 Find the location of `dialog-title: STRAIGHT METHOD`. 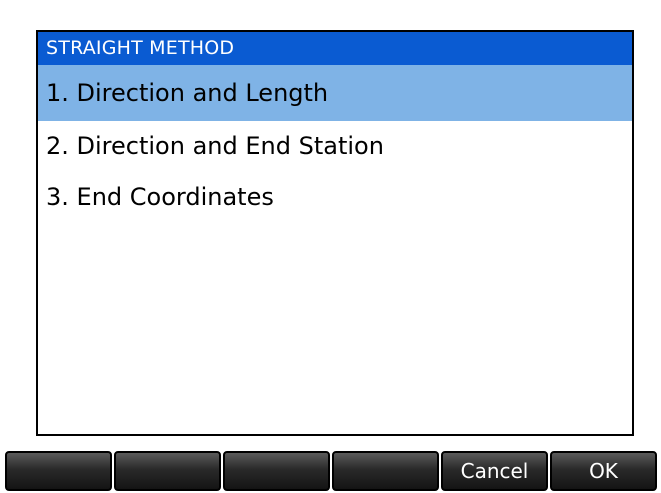

dialog-title: STRAIGHT METHOD is located at coordinates (335, 48).